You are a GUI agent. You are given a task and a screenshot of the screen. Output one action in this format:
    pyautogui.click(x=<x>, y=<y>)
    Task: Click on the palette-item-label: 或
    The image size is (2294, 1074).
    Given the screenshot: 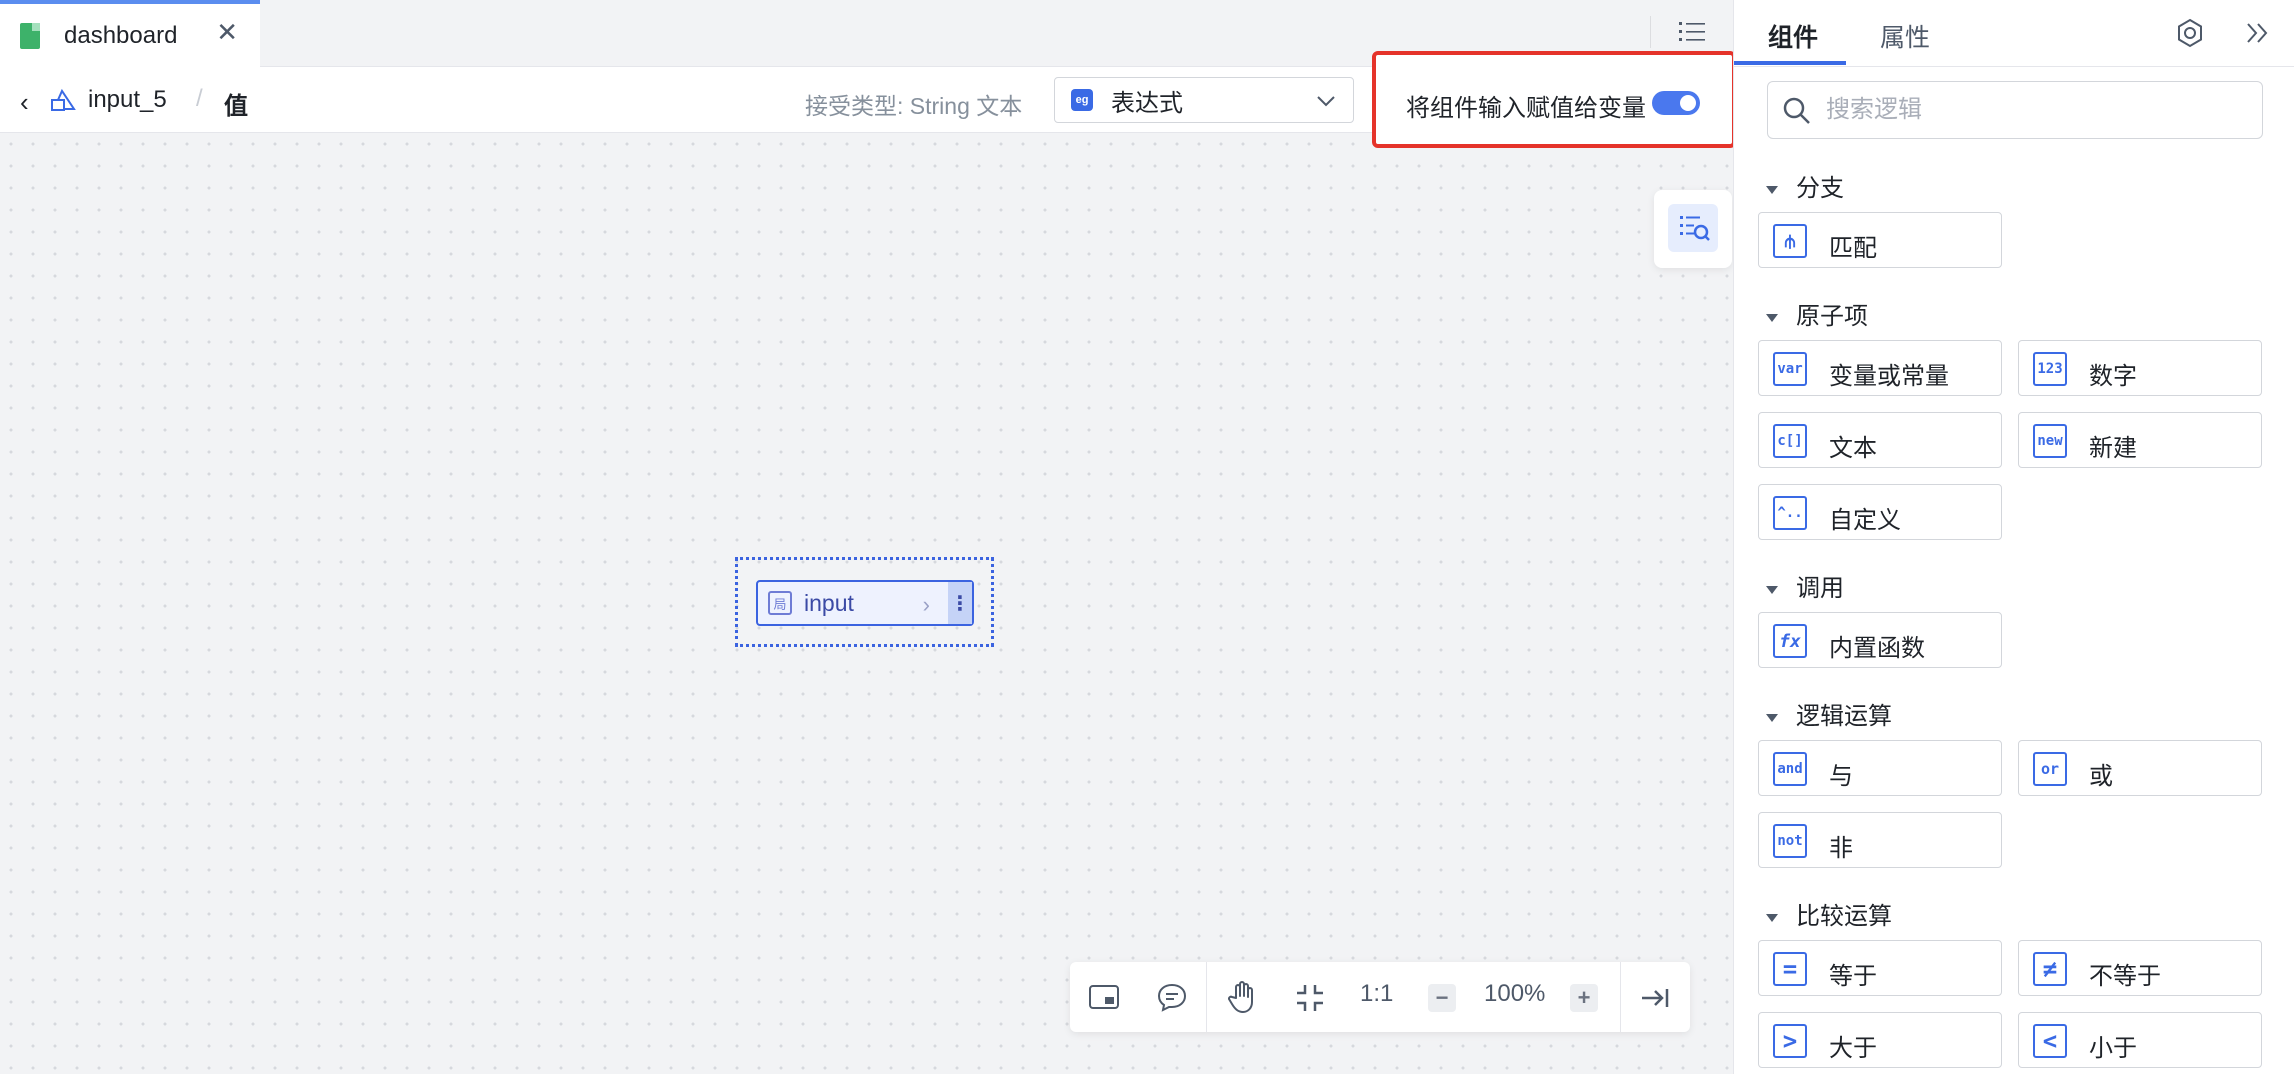 What is the action you would take?
    pyautogui.click(x=2101, y=776)
    